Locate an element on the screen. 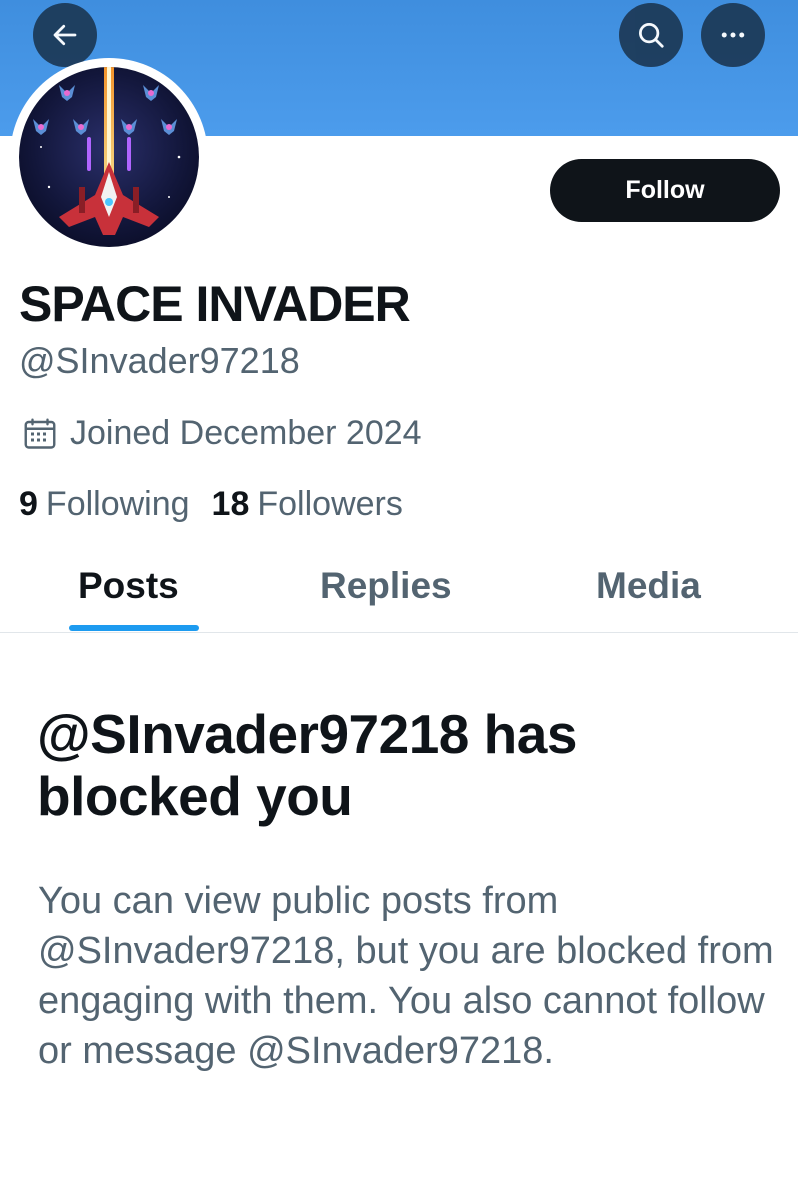  profile-tabs: Posts Replies Media is located at coordinates (399, 594).